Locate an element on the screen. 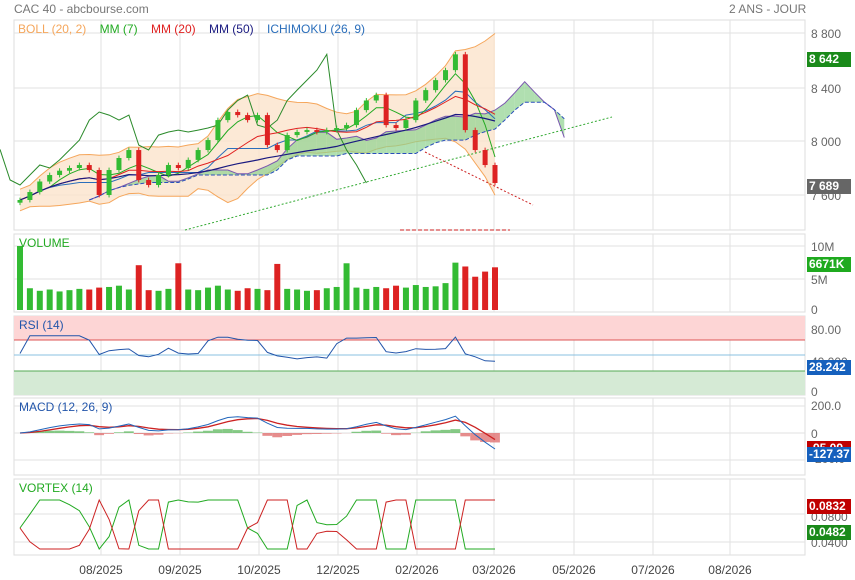 The image size is (855, 580). x-tick: 08/2025 is located at coordinates (101, 570).